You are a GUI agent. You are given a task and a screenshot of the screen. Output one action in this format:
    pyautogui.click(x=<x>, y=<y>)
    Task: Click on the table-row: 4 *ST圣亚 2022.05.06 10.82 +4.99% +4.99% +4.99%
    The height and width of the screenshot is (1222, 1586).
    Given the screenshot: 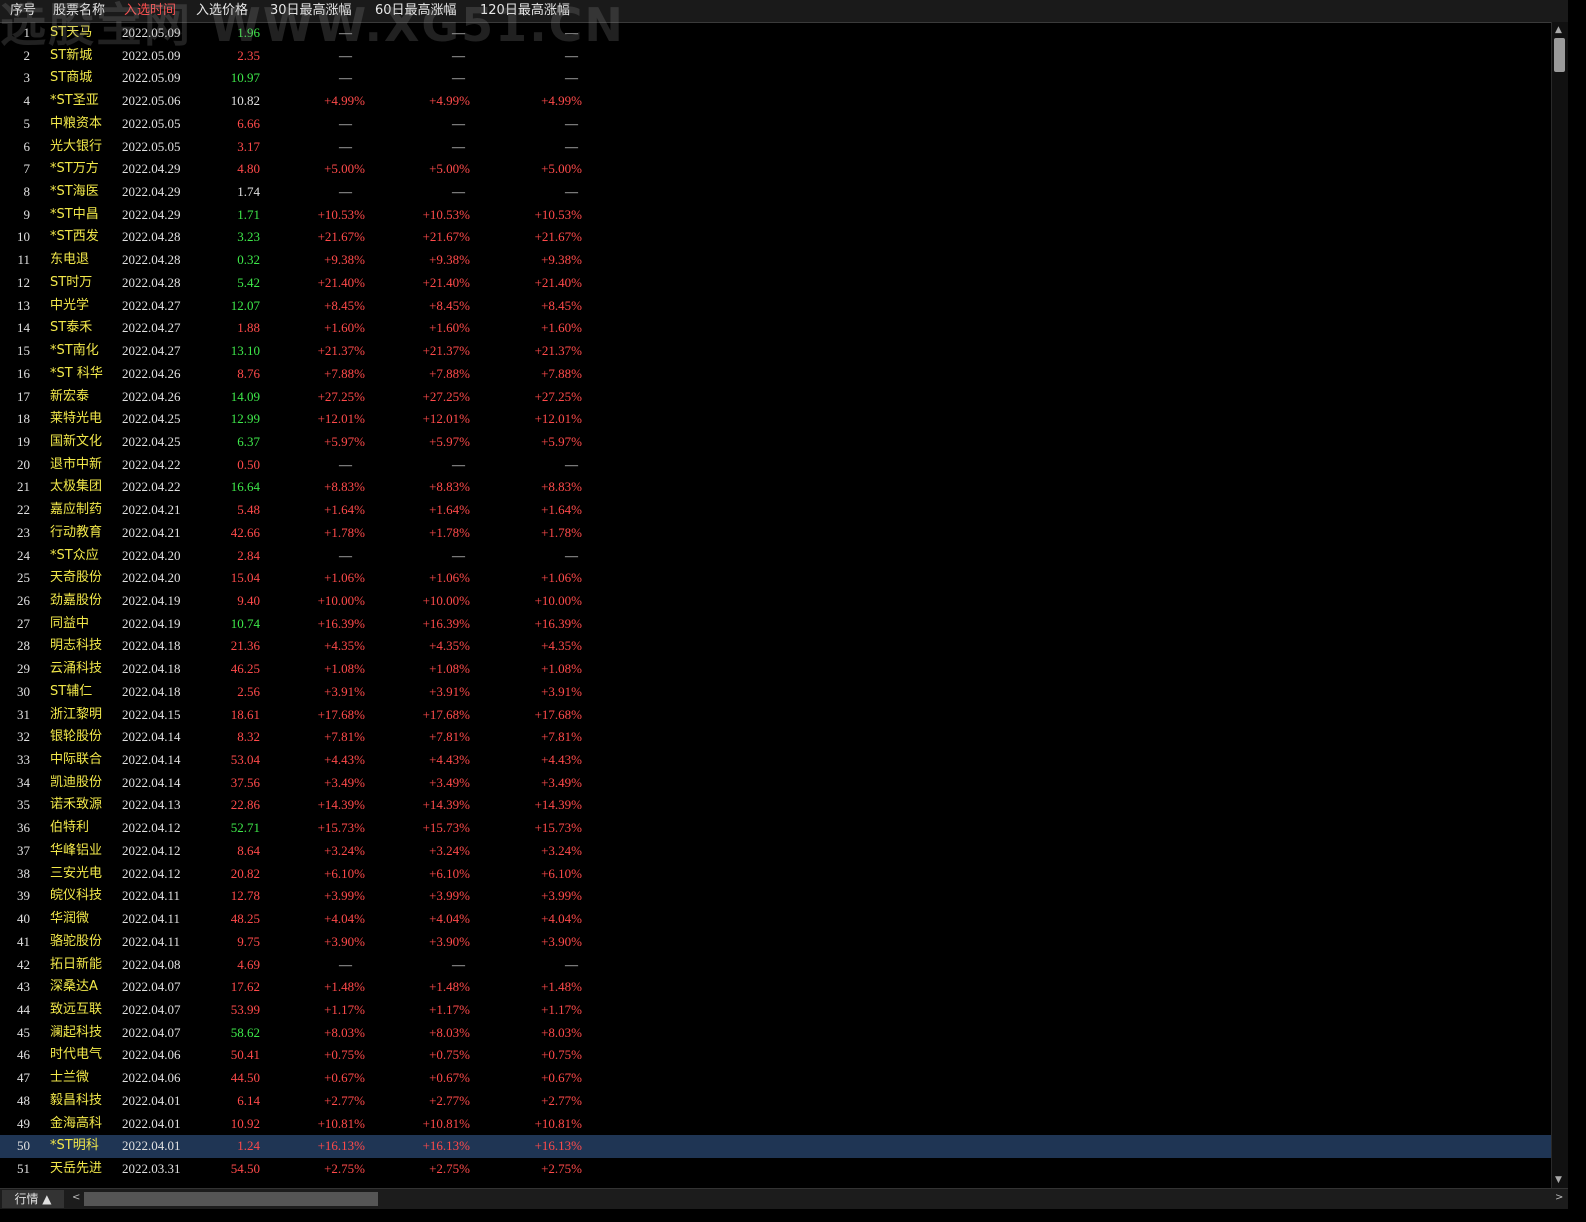 What is the action you would take?
    pyautogui.click(x=776, y=101)
    